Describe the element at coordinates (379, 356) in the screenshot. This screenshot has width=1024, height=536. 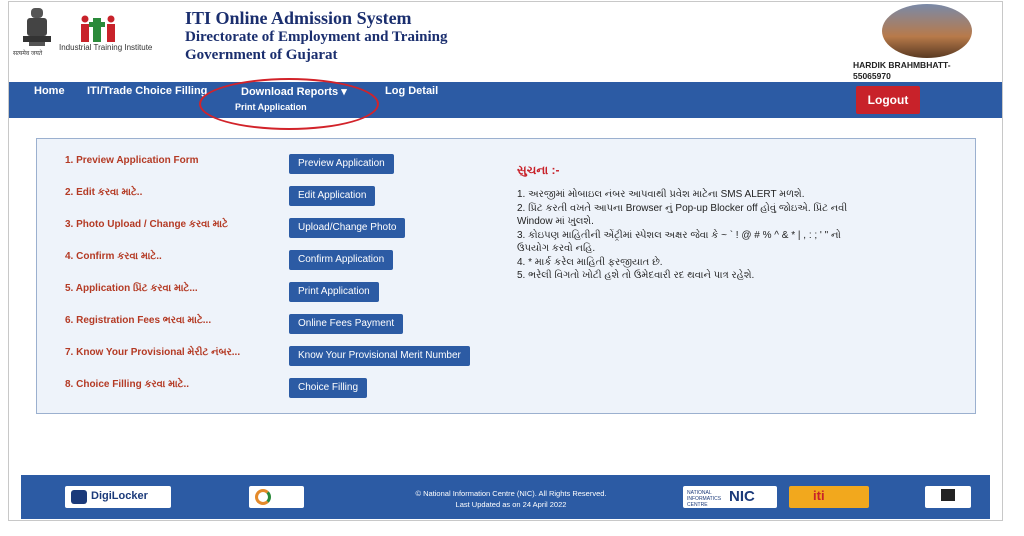
I see `provisional-merit-number-button: Know Your Provisional Merit Number` at that location.